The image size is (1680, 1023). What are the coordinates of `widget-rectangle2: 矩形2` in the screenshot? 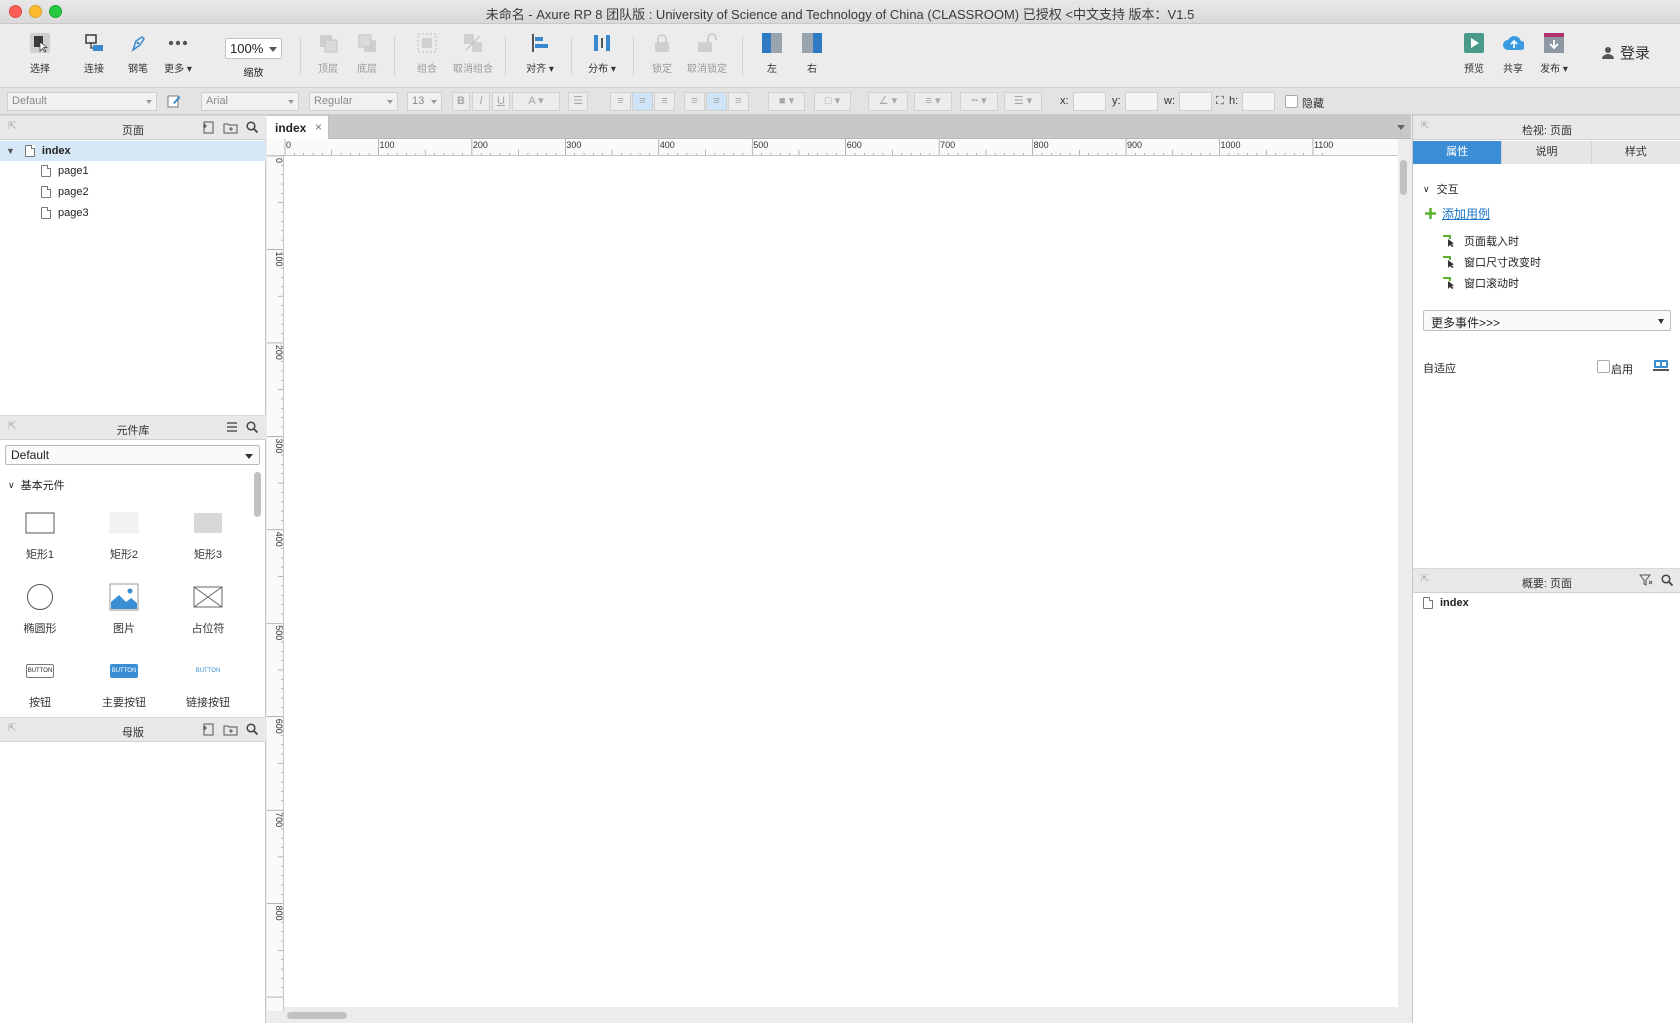 It's located at (124, 535).